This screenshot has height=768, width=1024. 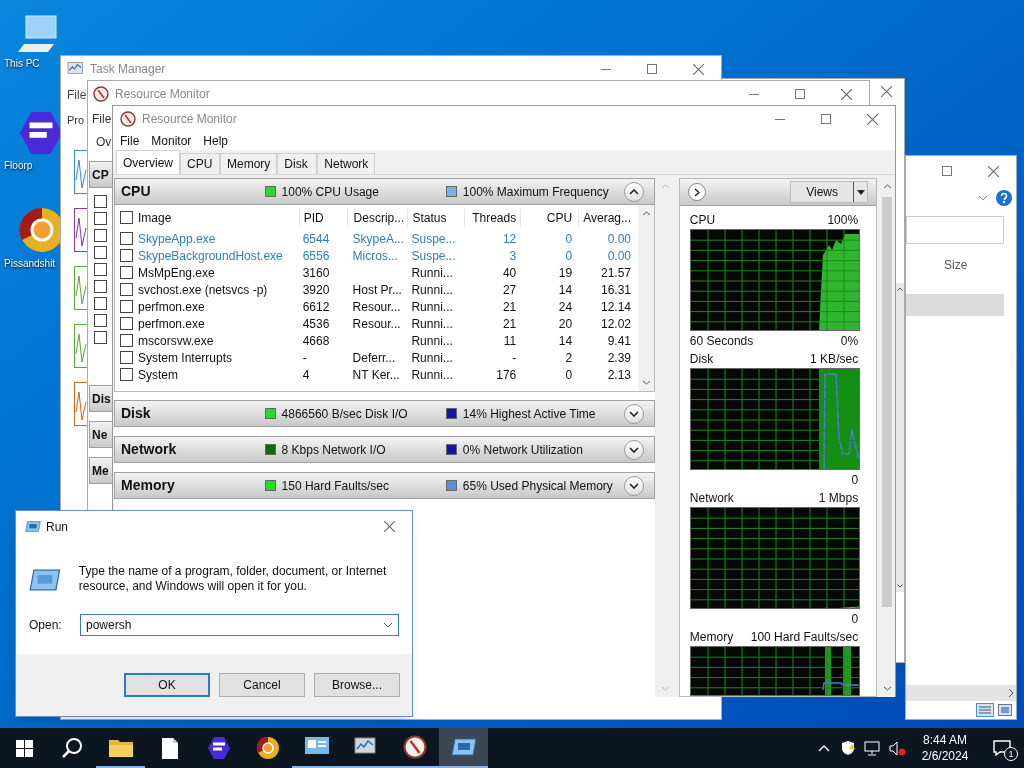 What do you see at coordinates (316, 256) in the screenshot?
I see `table-cell-text: 6556` at bounding box center [316, 256].